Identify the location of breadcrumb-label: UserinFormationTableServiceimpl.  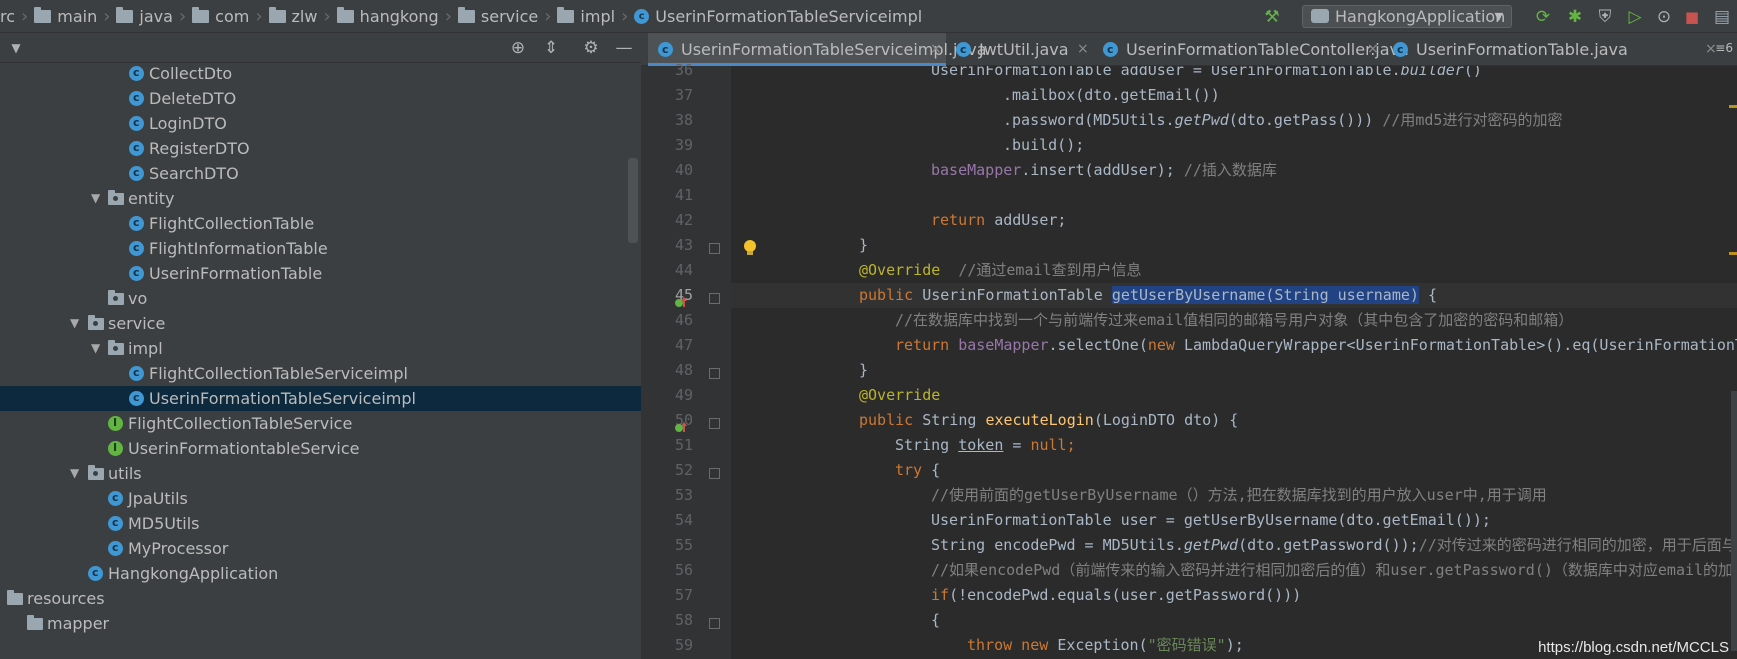
(789, 16).